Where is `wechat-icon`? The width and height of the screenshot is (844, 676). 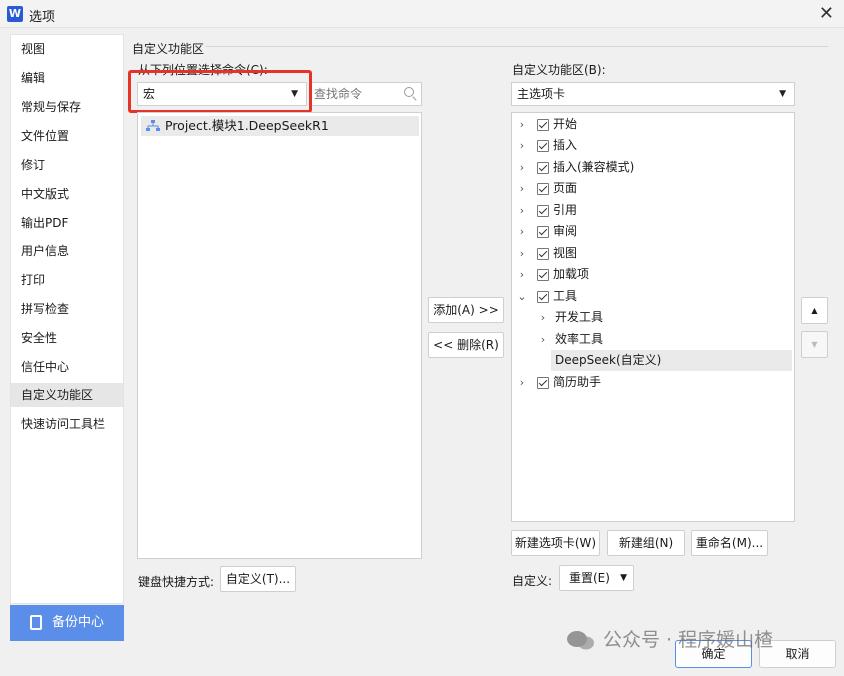 wechat-icon is located at coordinates (580, 640).